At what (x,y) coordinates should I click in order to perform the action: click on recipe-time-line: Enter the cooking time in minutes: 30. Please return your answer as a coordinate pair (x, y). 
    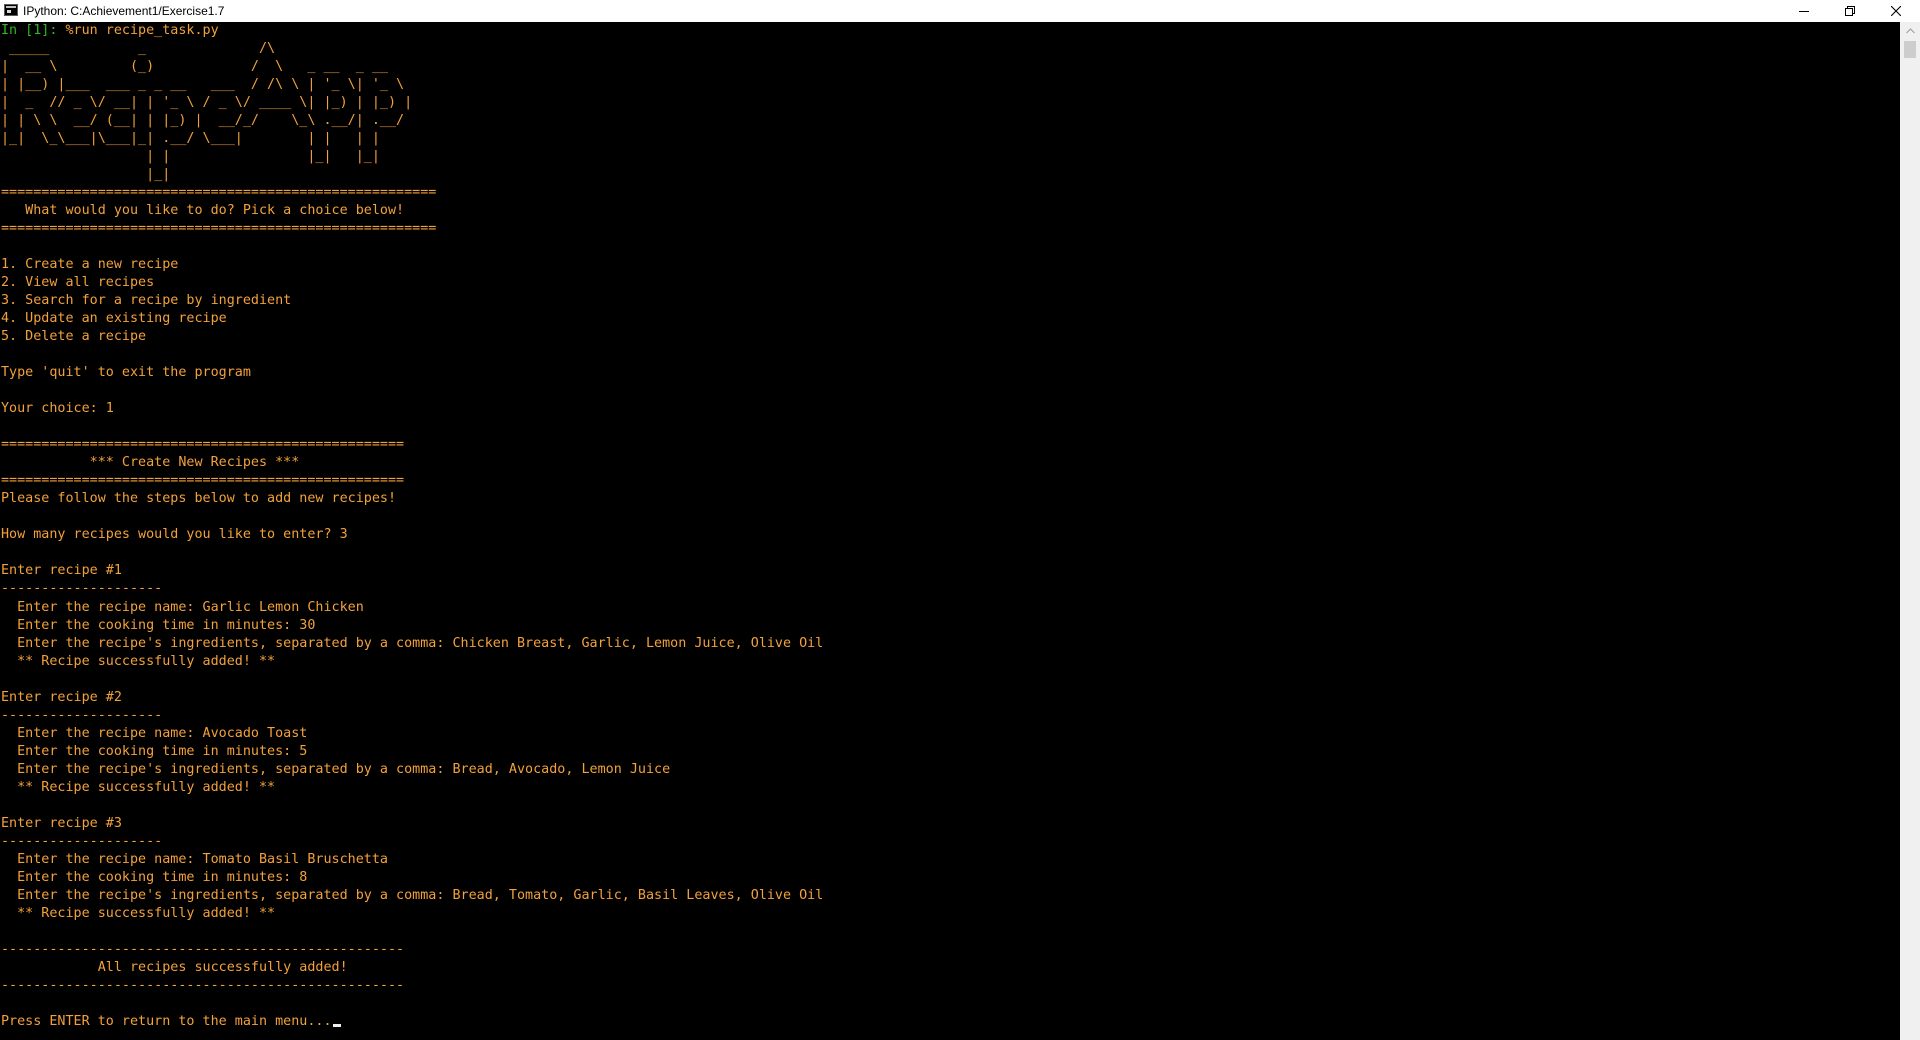
    Looking at the image, I should click on (158, 625).